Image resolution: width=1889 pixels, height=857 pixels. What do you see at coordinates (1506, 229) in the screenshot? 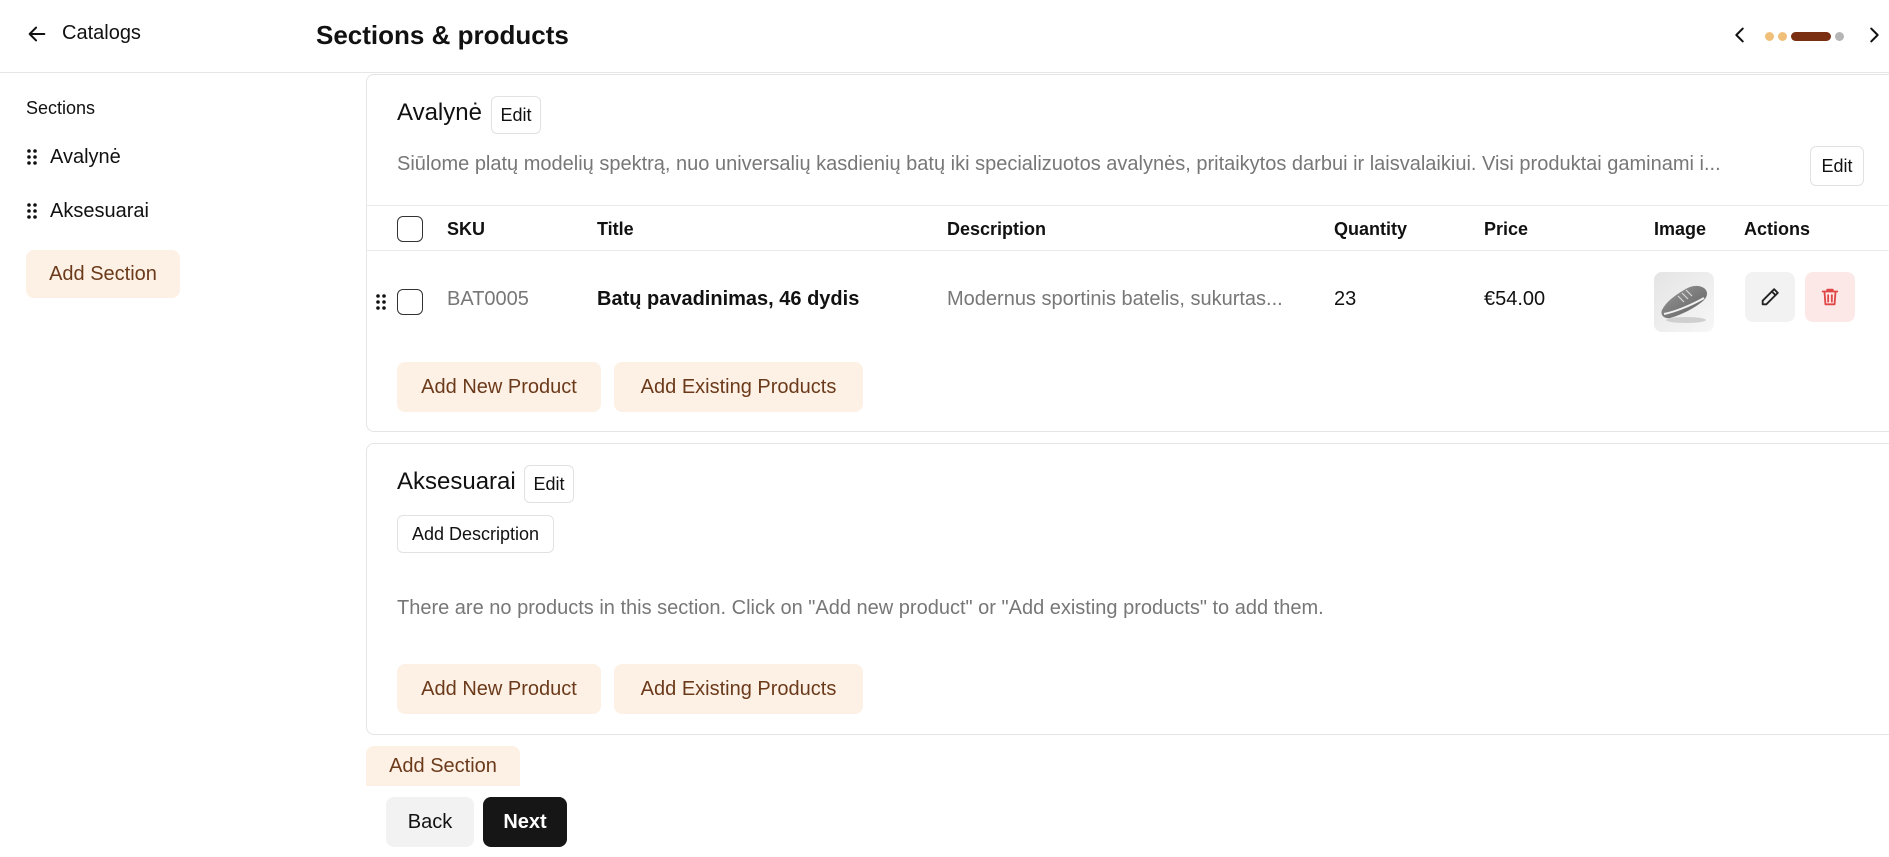
I see `column-header-price: Price` at bounding box center [1506, 229].